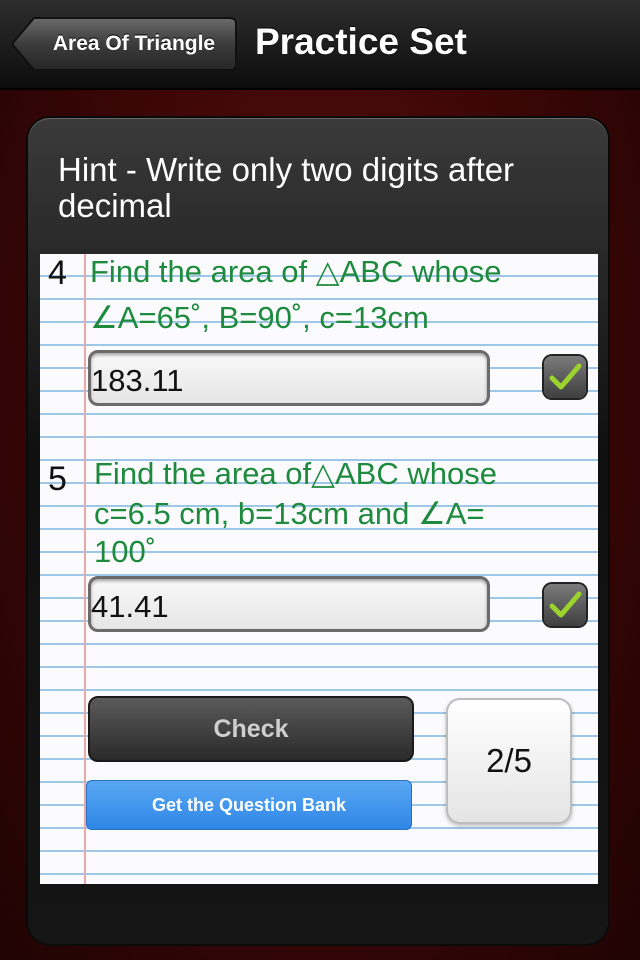 This screenshot has width=640, height=960. I want to click on back-button-label: Area Of Triangle, so click(134, 43).